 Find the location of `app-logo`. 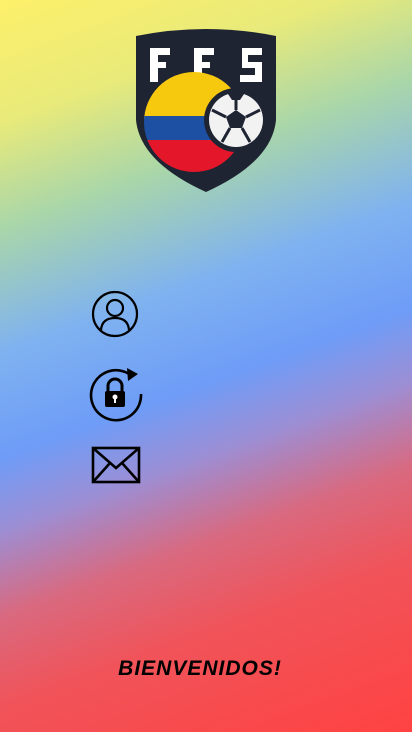

app-logo is located at coordinates (206, 109).